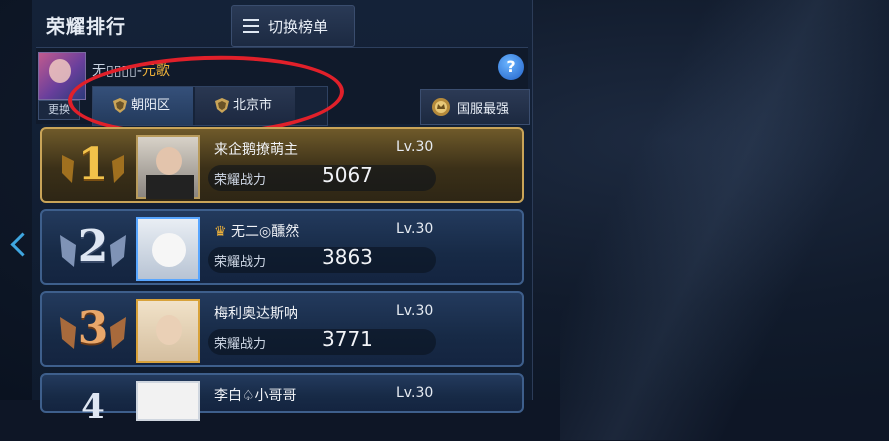 This screenshot has height=441, width=889. What do you see at coordinates (282, 247) in the screenshot?
I see `ranking-row-2: 2 ♛ 无二◎醺然 Lv.30 荣耀战力 3863` at bounding box center [282, 247].